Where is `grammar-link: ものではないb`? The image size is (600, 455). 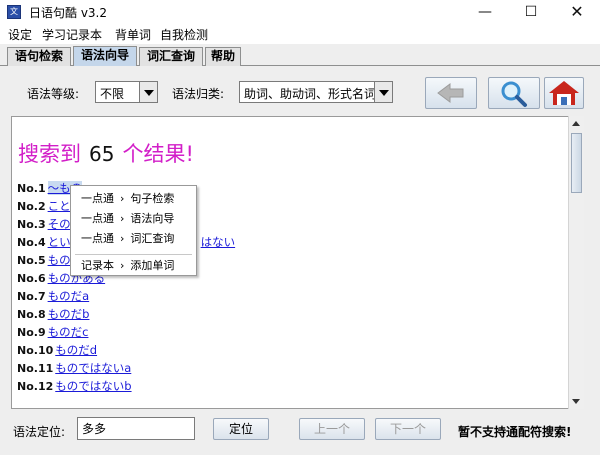 grammar-link: ものではないb is located at coordinates (93, 386).